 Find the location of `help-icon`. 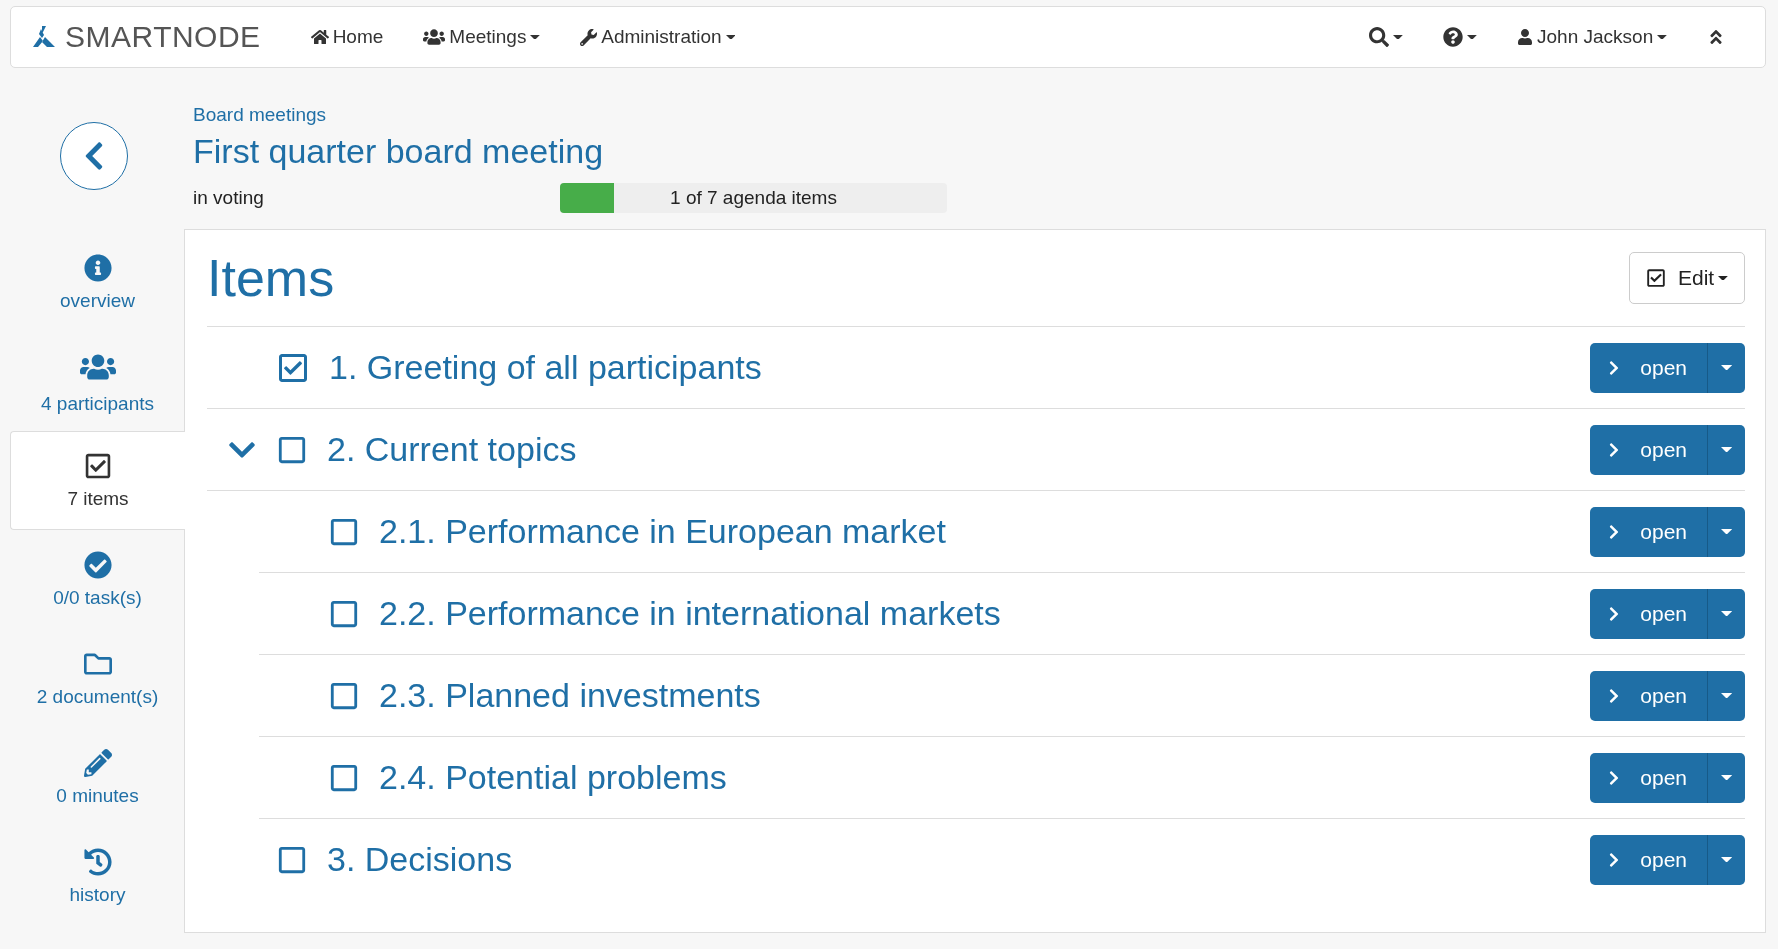

help-icon is located at coordinates (1453, 37).